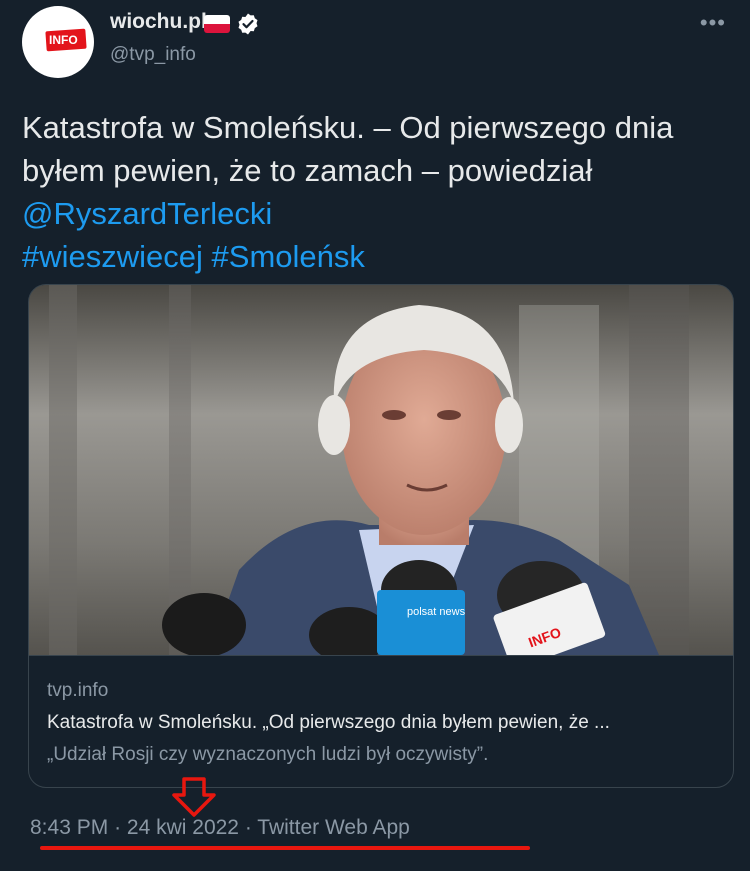 Image resolution: width=750 pixels, height=871 pixels. I want to click on tweet-source: Twitter Web App, so click(333, 827).